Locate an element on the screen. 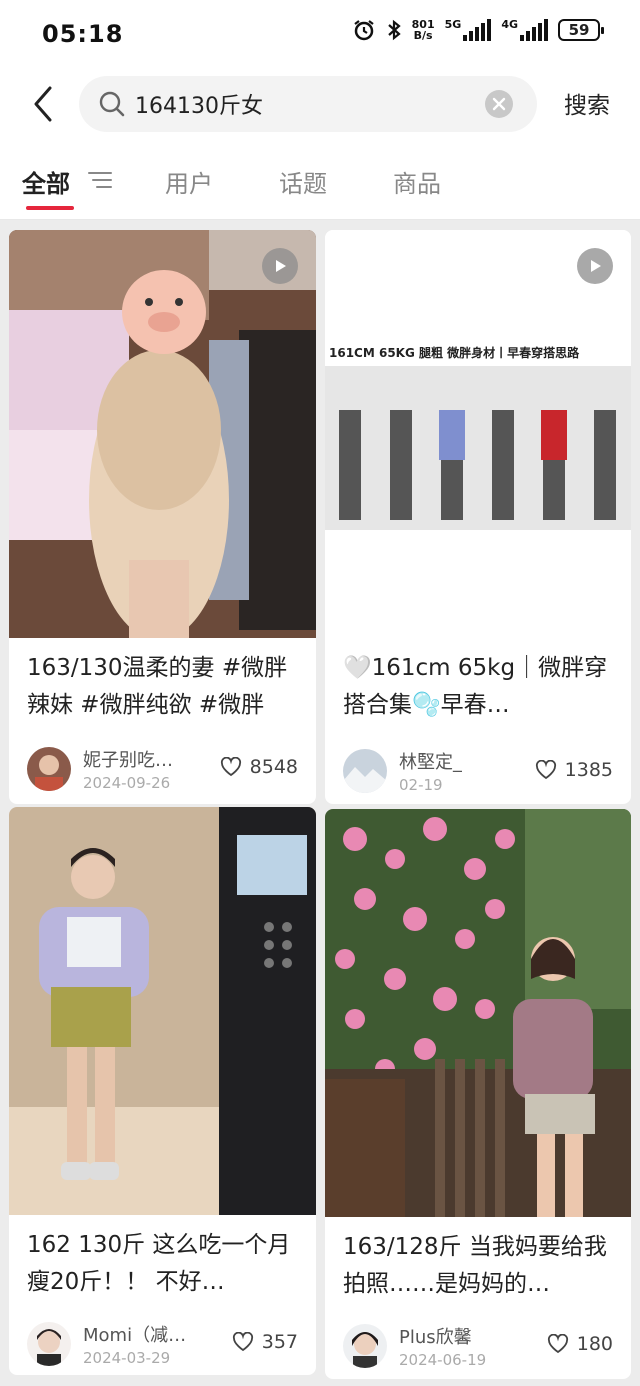 Image resolution: width=640 pixels, height=1386 pixels. like-button: 357 is located at coordinates (265, 1342).